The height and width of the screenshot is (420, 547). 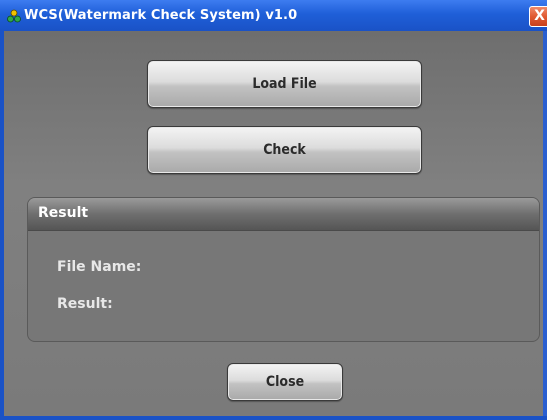 What do you see at coordinates (85, 304) in the screenshot?
I see `result-label: Result:` at bounding box center [85, 304].